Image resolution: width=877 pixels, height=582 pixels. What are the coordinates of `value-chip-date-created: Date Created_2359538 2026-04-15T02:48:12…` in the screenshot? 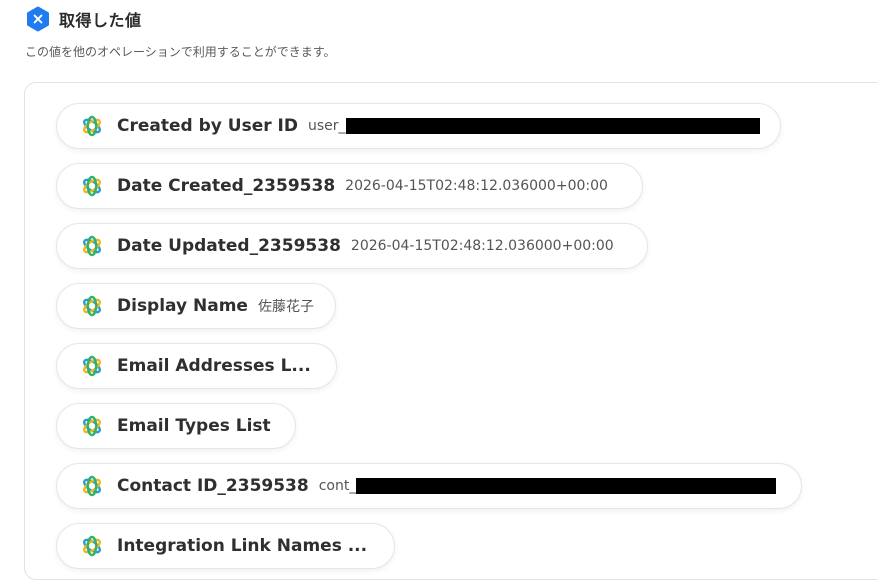 It's located at (349, 186).